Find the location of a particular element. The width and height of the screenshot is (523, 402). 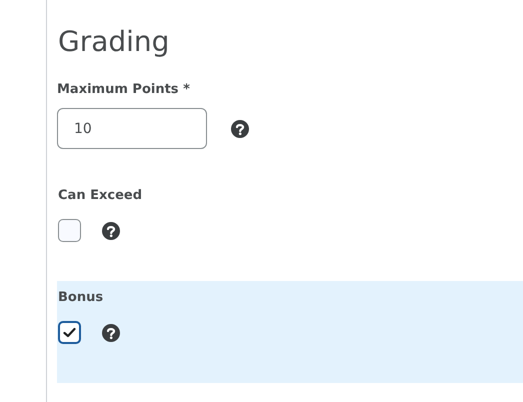

checkmark-icon is located at coordinates (69, 332).